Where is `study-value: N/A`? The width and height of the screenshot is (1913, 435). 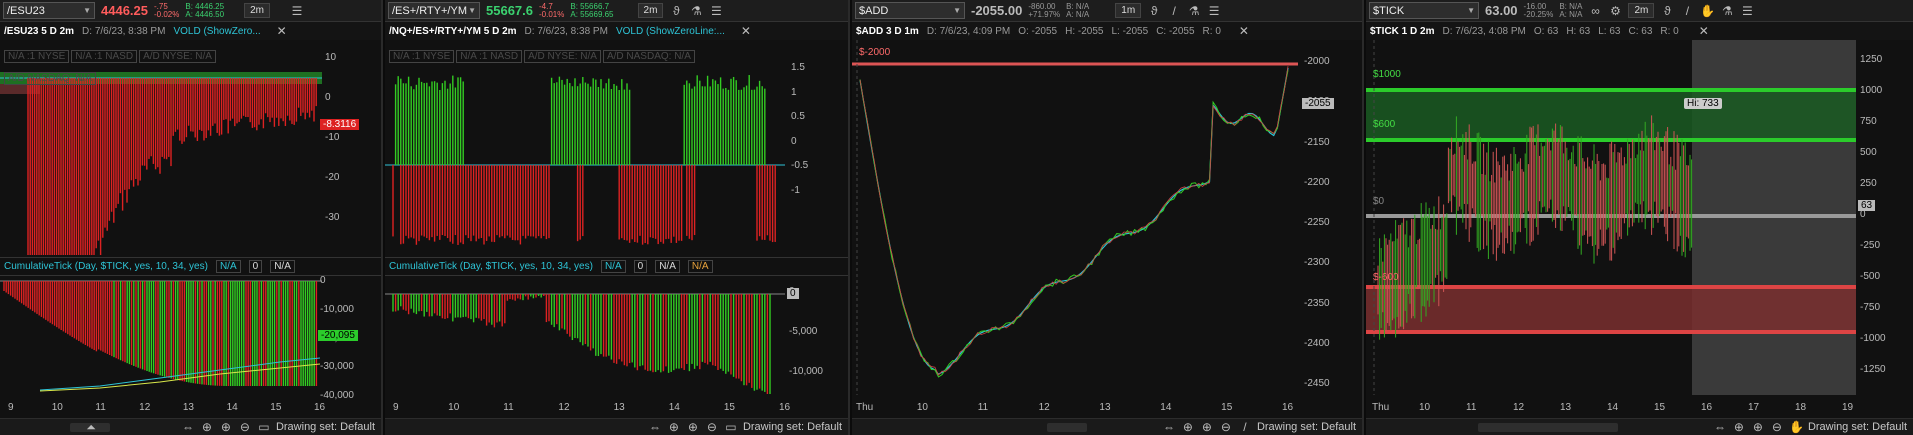
study-value: N/A is located at coordinates (667, 266).